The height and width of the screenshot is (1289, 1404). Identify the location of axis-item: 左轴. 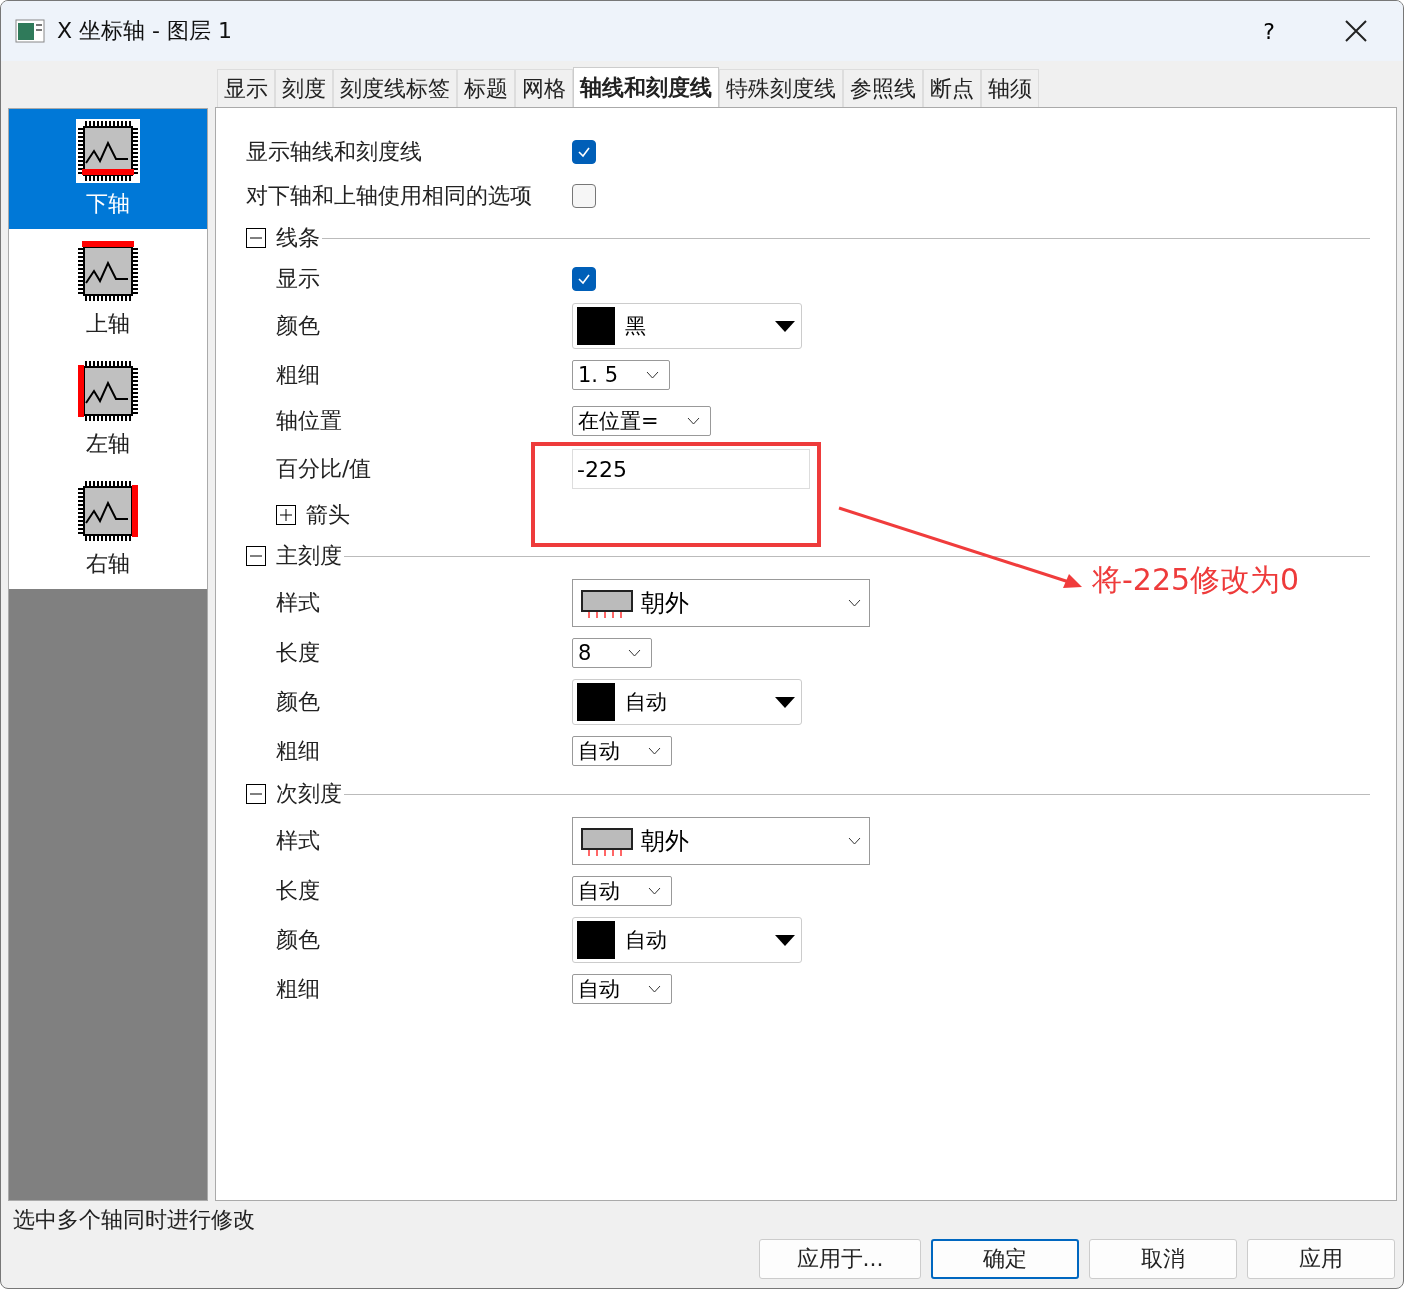
(108, 409).